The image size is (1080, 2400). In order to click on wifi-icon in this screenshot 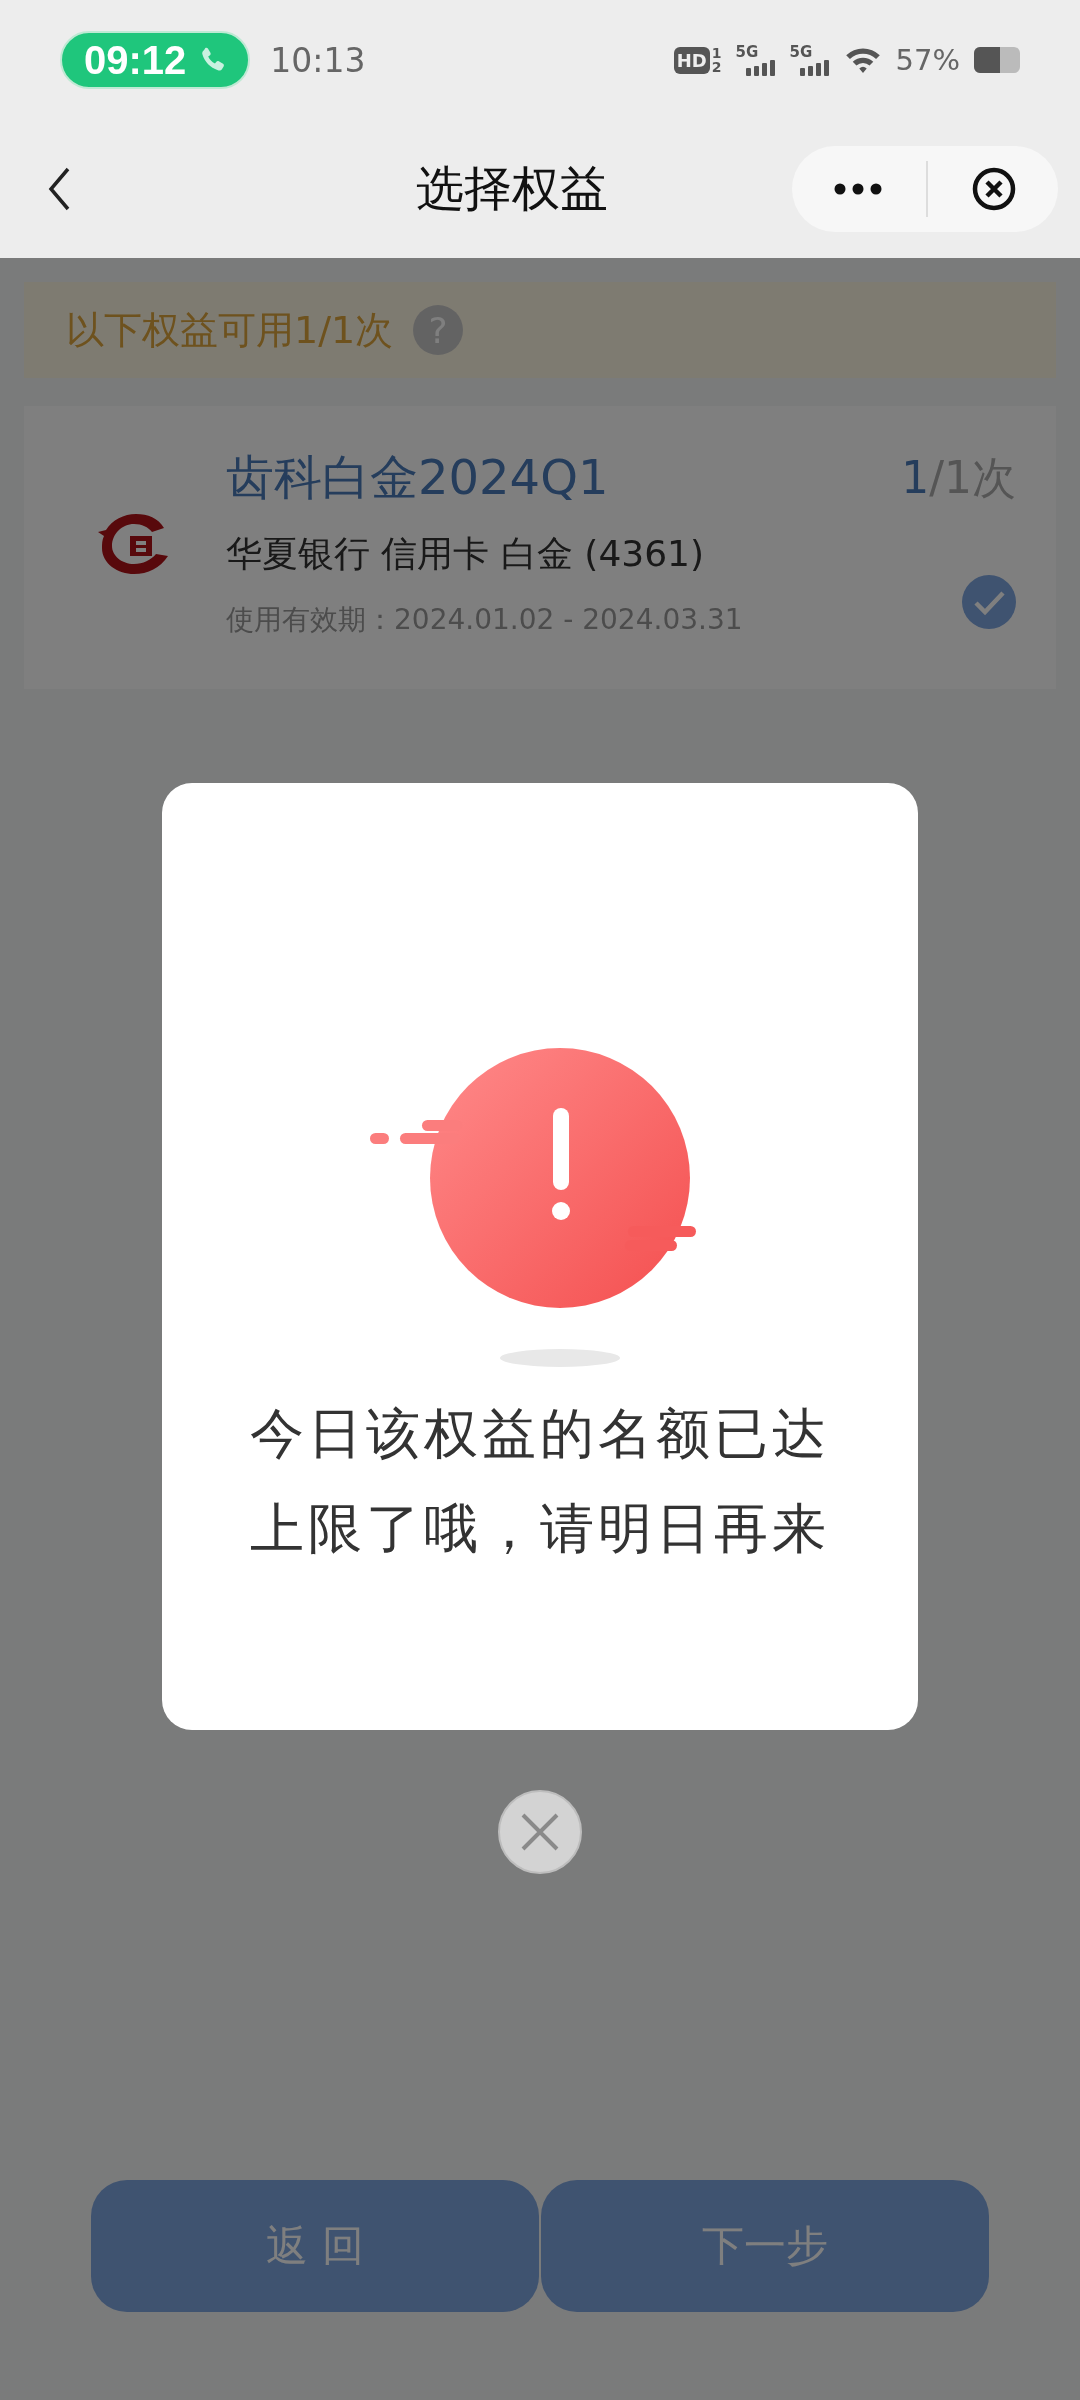, I will do `click(862, 60)`.